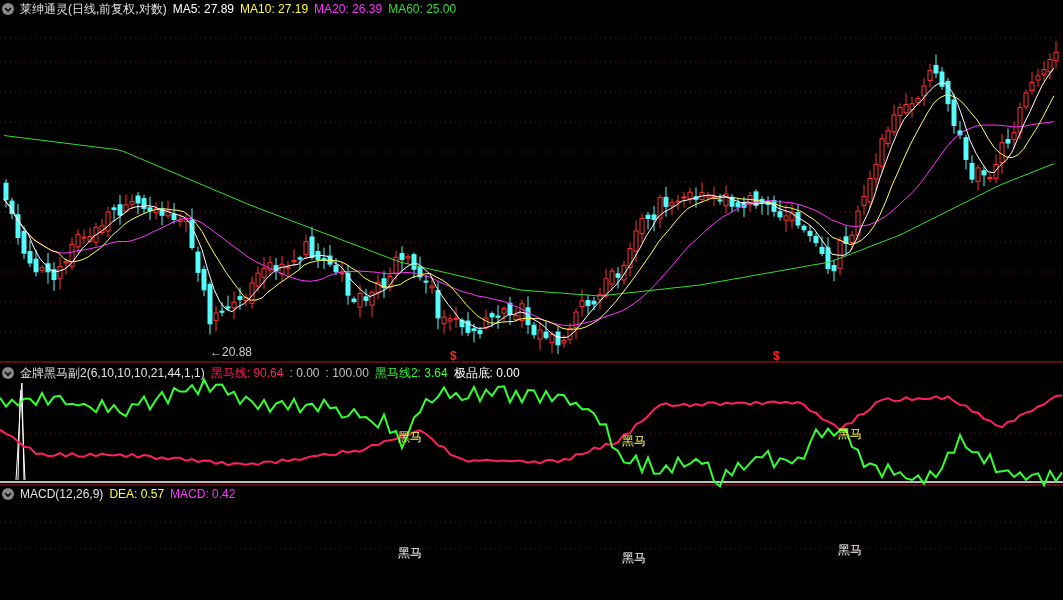 This screenshot has width=1063, height=600. What do you see at coordinates (203, 9) in the screenshot?
I see `indicator-value: MA5: 27.89` at bounding box center [203, 9].